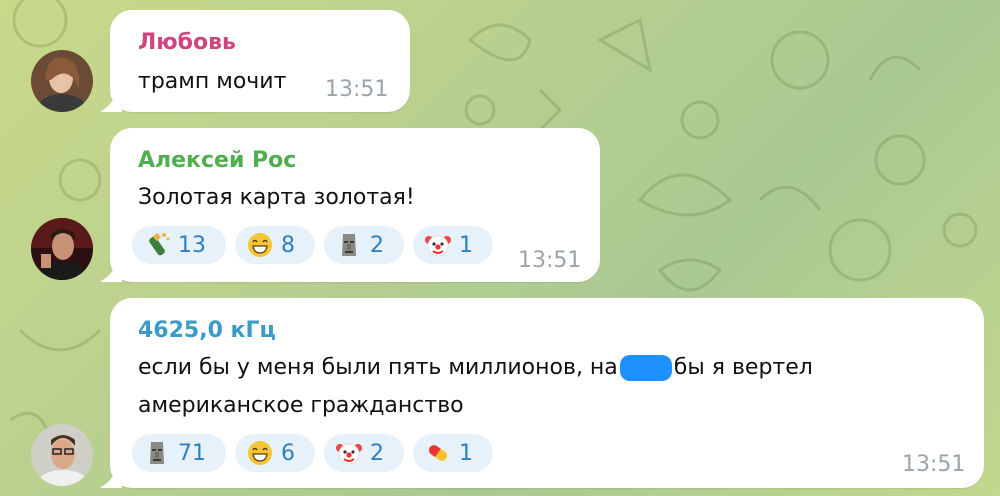  I want to click on avatar-lyubov, so click(62, 81).